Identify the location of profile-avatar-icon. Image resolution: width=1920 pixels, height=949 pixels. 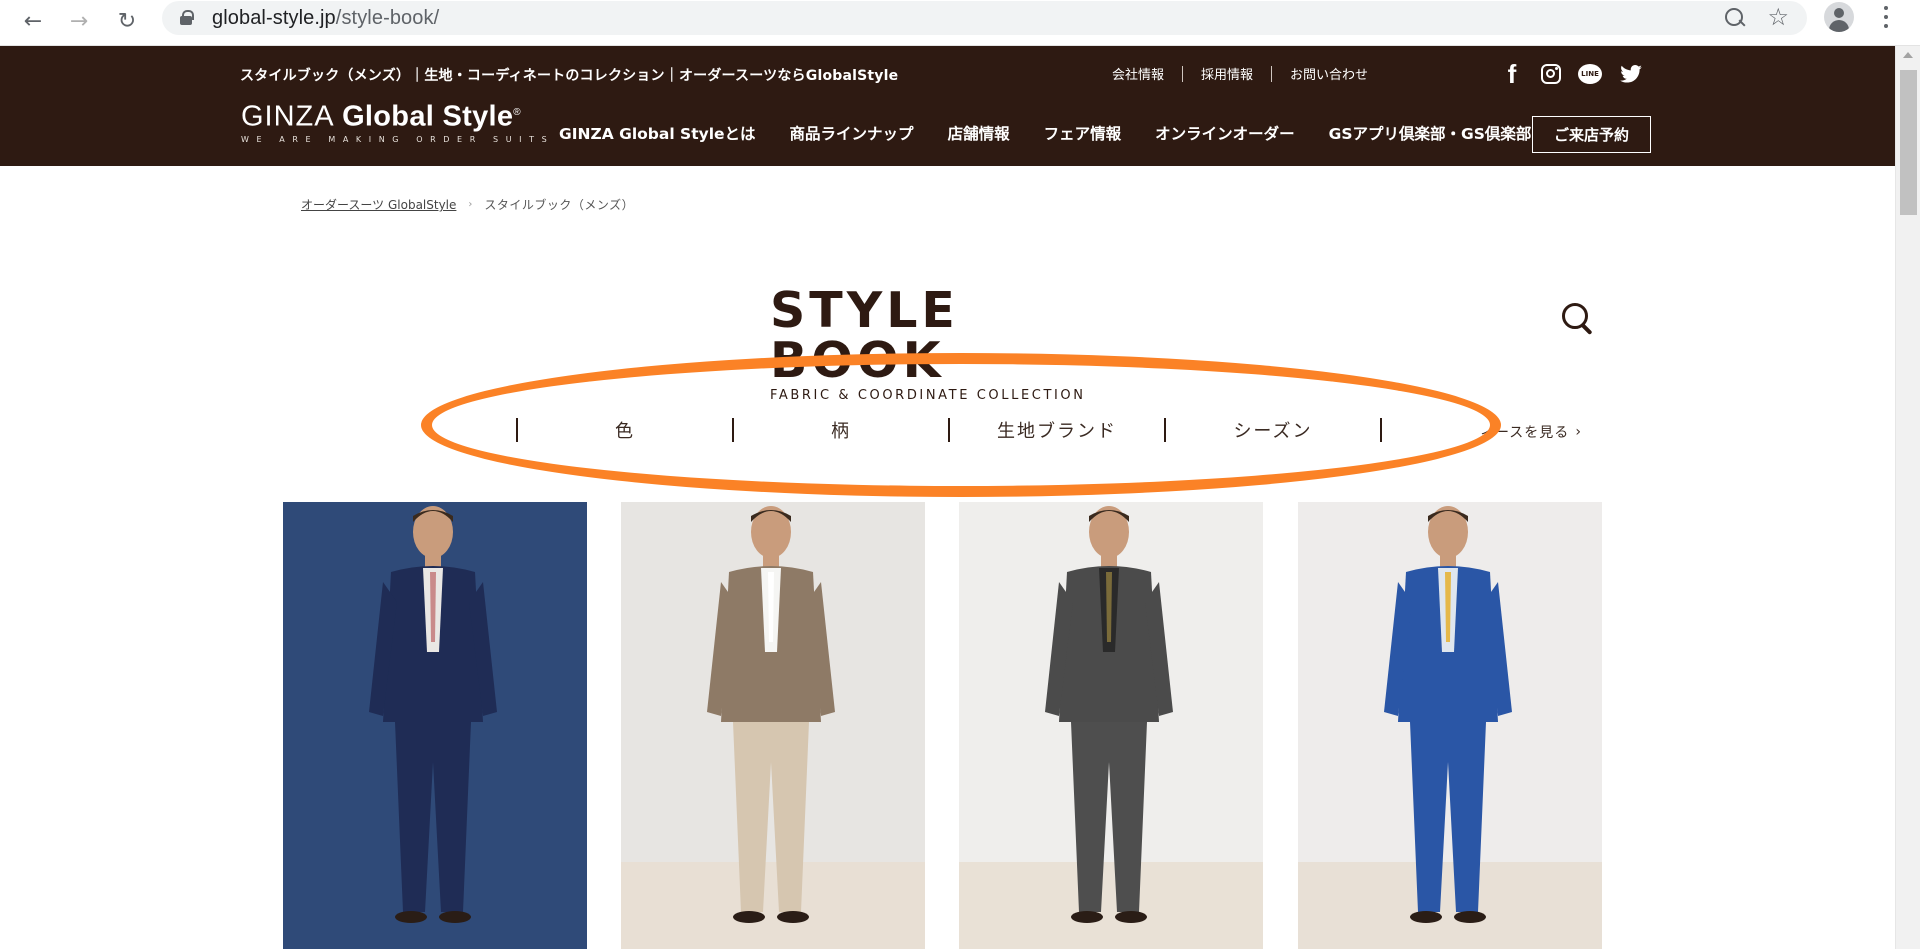
(1839, 17).